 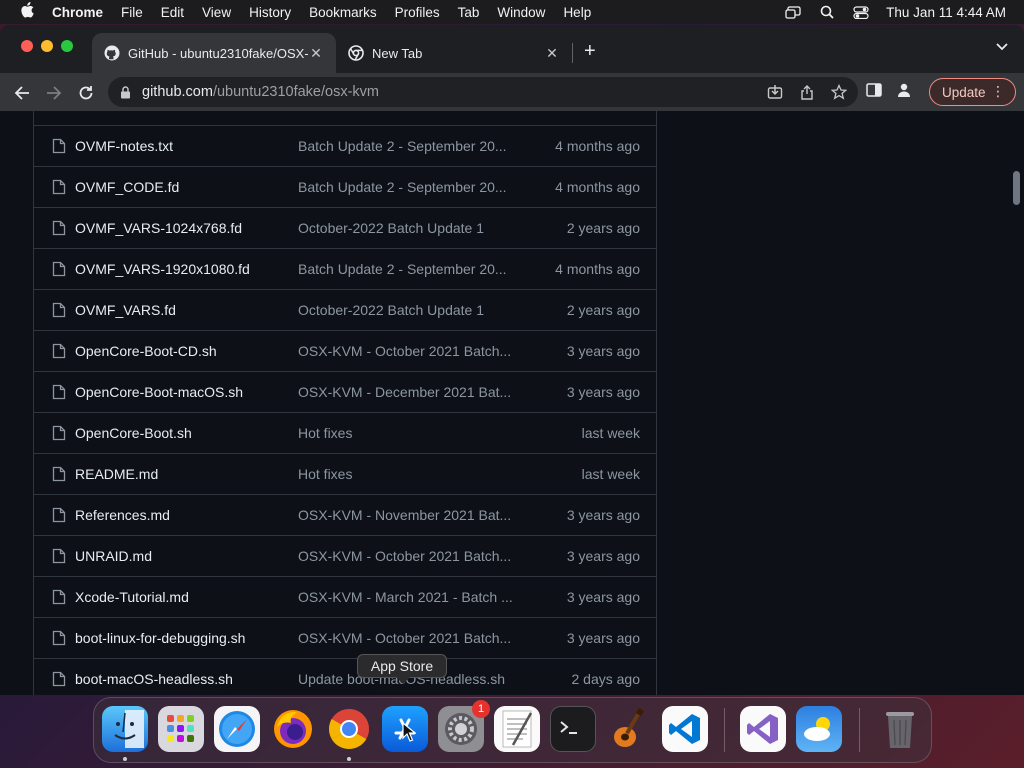 I want to click on more-menu-icon: ⋮, so click(x=998, y=91).